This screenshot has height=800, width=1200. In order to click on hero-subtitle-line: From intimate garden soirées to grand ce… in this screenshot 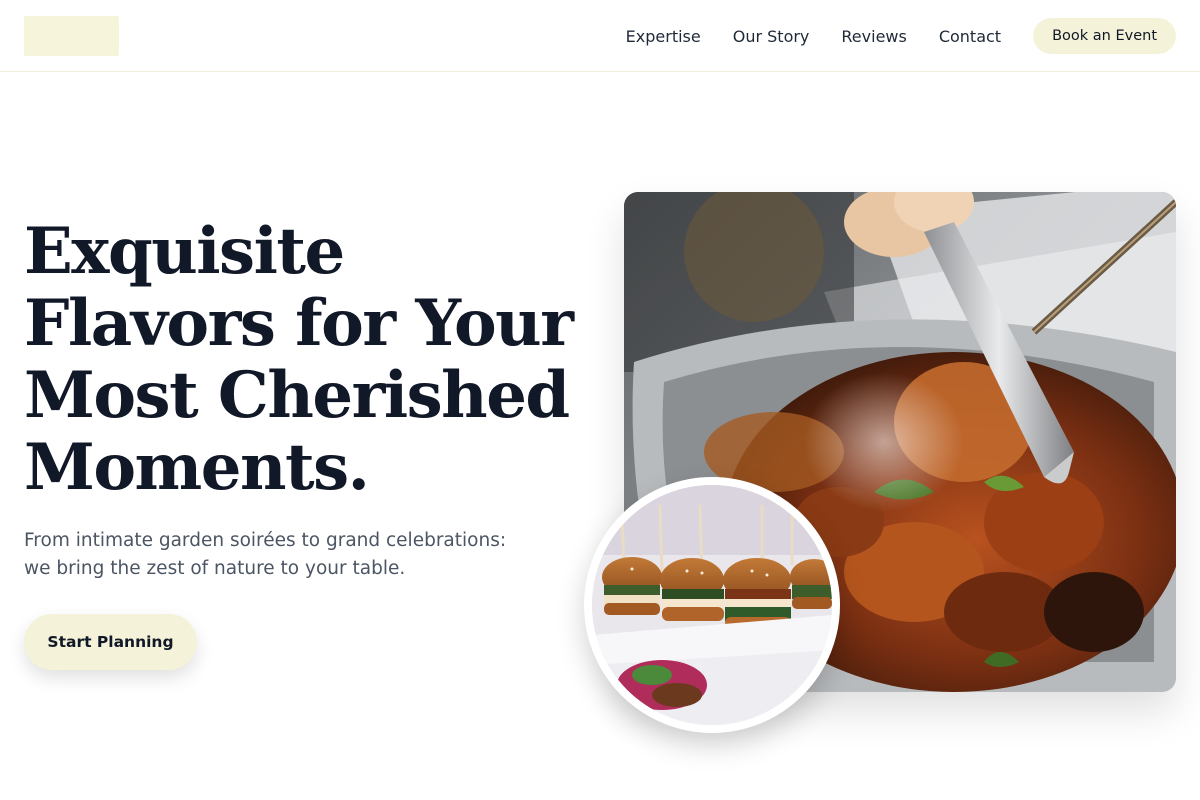, I will do `click(265, 540)`.